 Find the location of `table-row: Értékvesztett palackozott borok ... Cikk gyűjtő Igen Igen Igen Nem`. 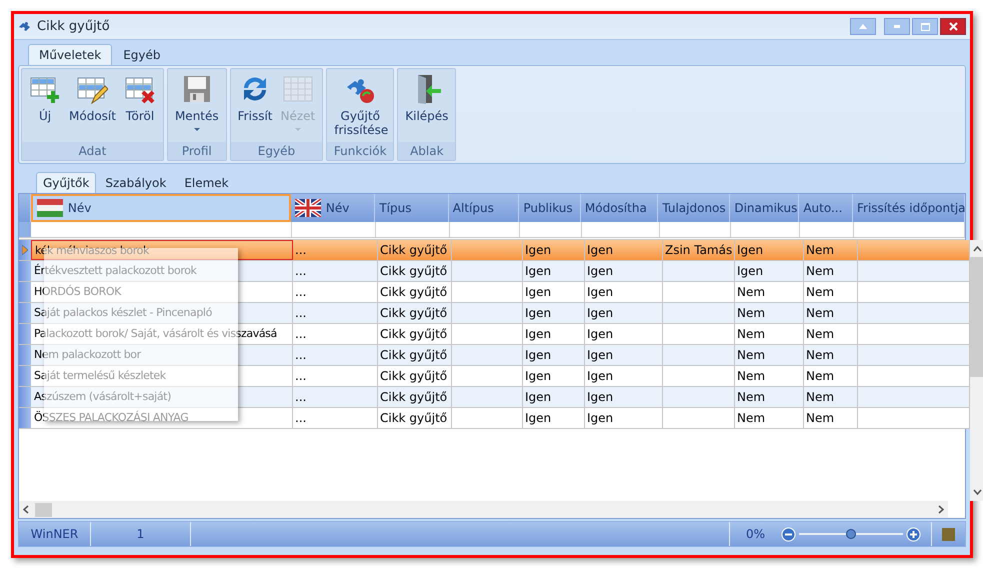

table-row: Értékvesztett palackozott borok ... Cikk gyűjtő Igen Igen Igen Nem is located at coordinates (494, 271).